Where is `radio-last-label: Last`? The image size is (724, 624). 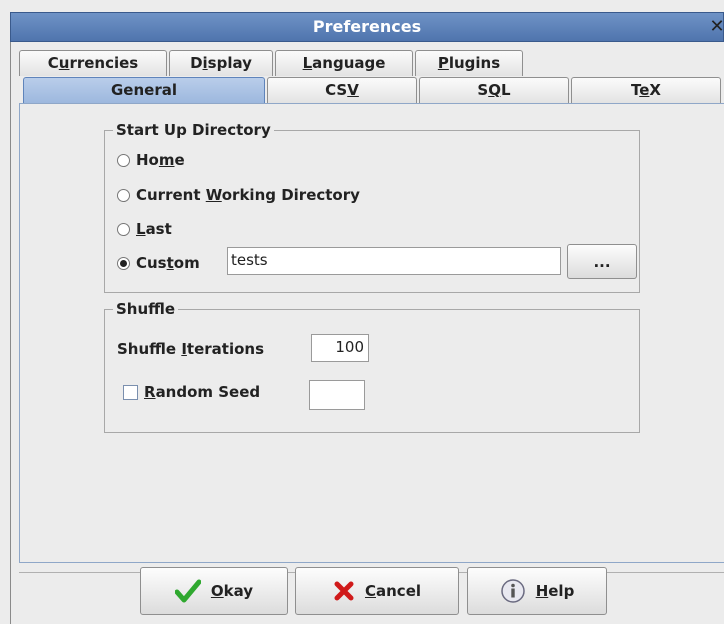 radio-last-label: Last is located at coordinates (154, 229).